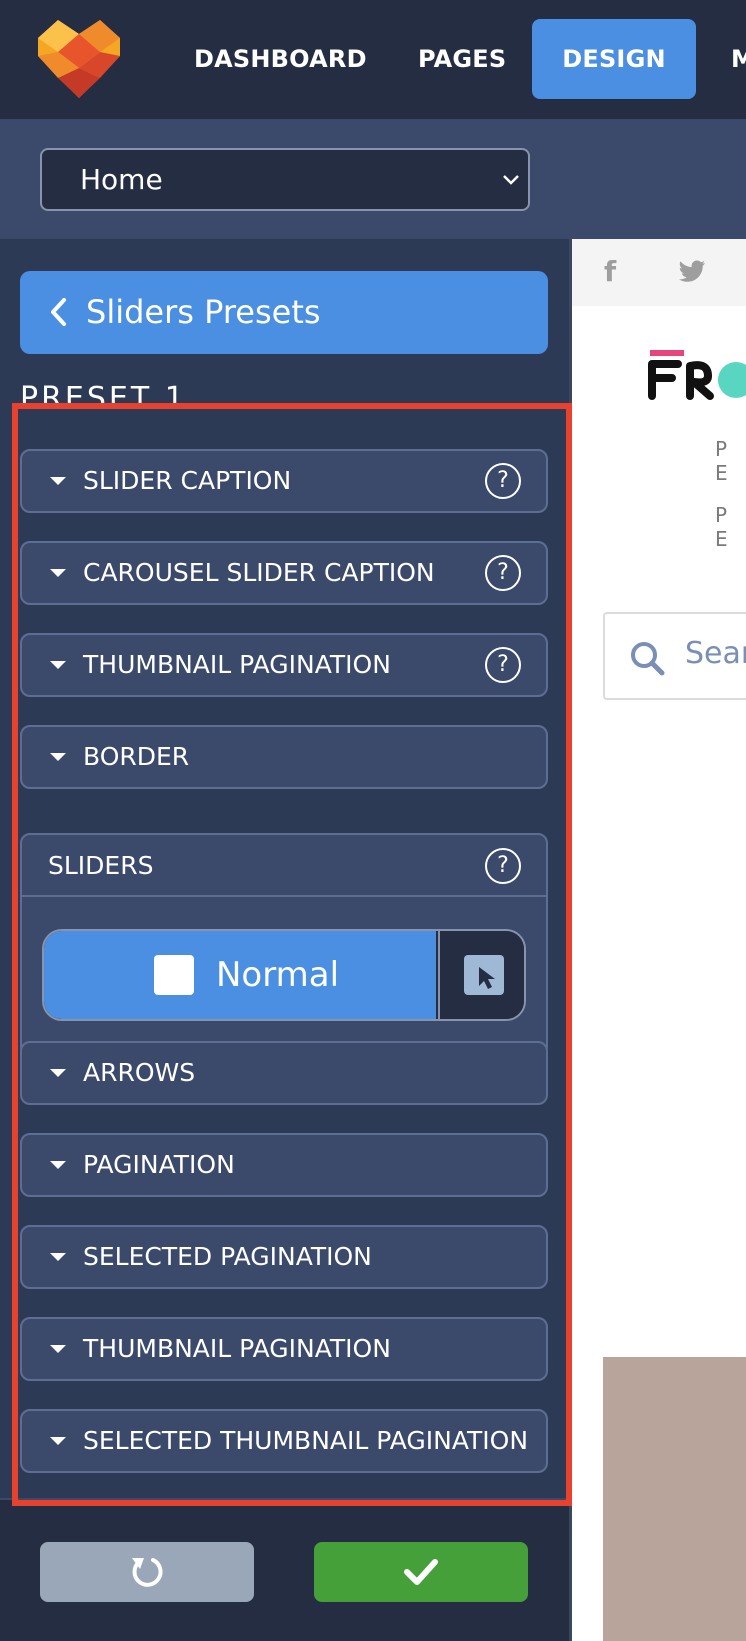 Image resolution: width=746 pixels, height=1641 pixels. What do you see at coordinates (58, 312) in the screenshot?
I see `chevron-left-icon` at bounding box center [58, 312].